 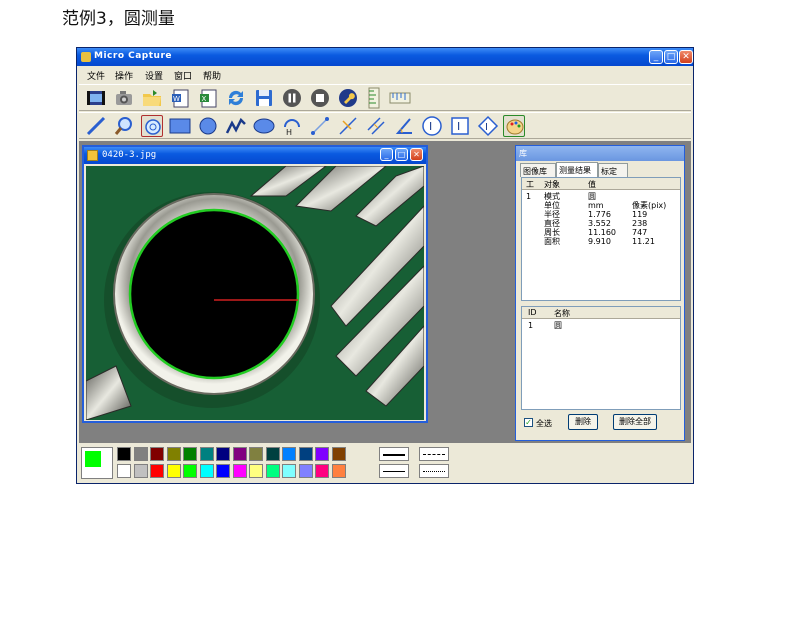 What do you see at coordinates (532, 312) in the screenshot?
I see `objects-col-id: ID` at bounding box center [532, 312].